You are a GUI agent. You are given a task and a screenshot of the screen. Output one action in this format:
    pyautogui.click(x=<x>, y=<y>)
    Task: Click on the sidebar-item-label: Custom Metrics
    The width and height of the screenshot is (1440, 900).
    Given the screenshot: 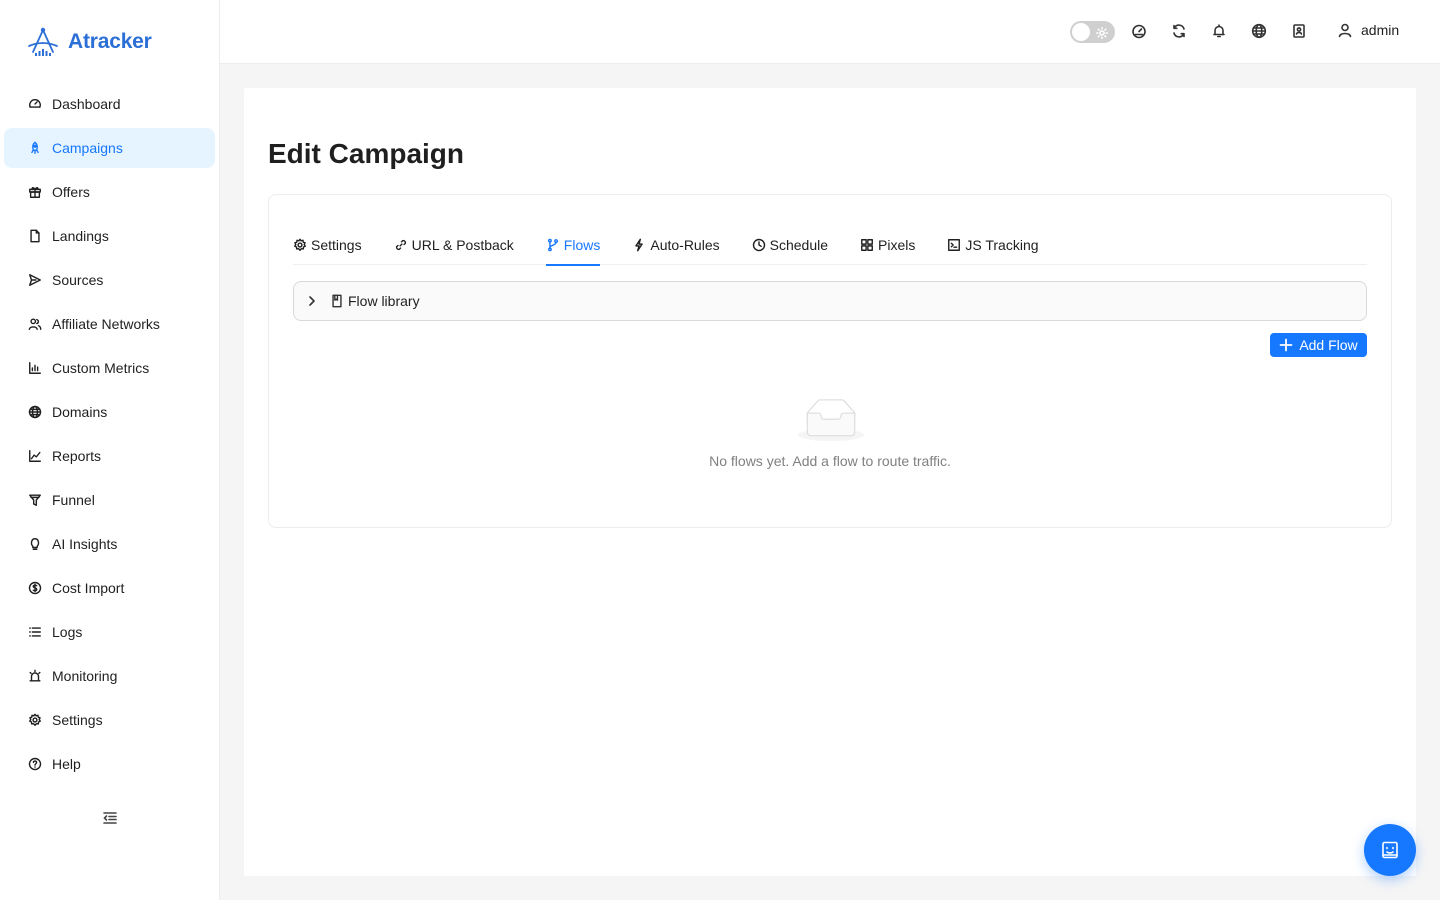 What is the action you would take?
    pyautogui.click(x=101, y=368)
    